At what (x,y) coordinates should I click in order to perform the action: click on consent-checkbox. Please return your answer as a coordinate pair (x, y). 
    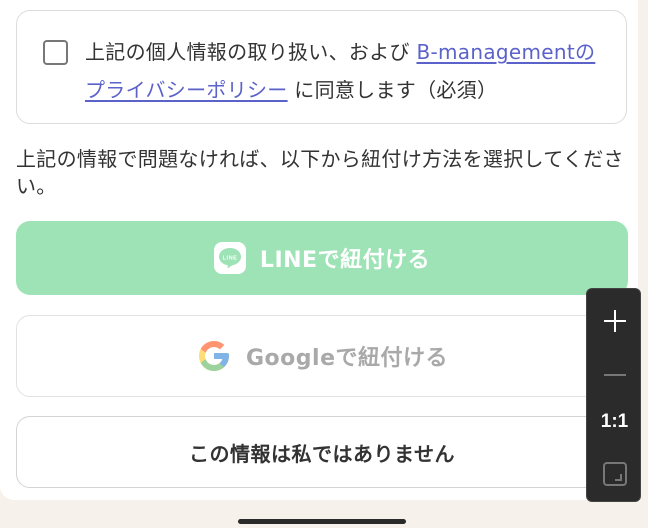
    Looking at the image, I should click on (55, 52).